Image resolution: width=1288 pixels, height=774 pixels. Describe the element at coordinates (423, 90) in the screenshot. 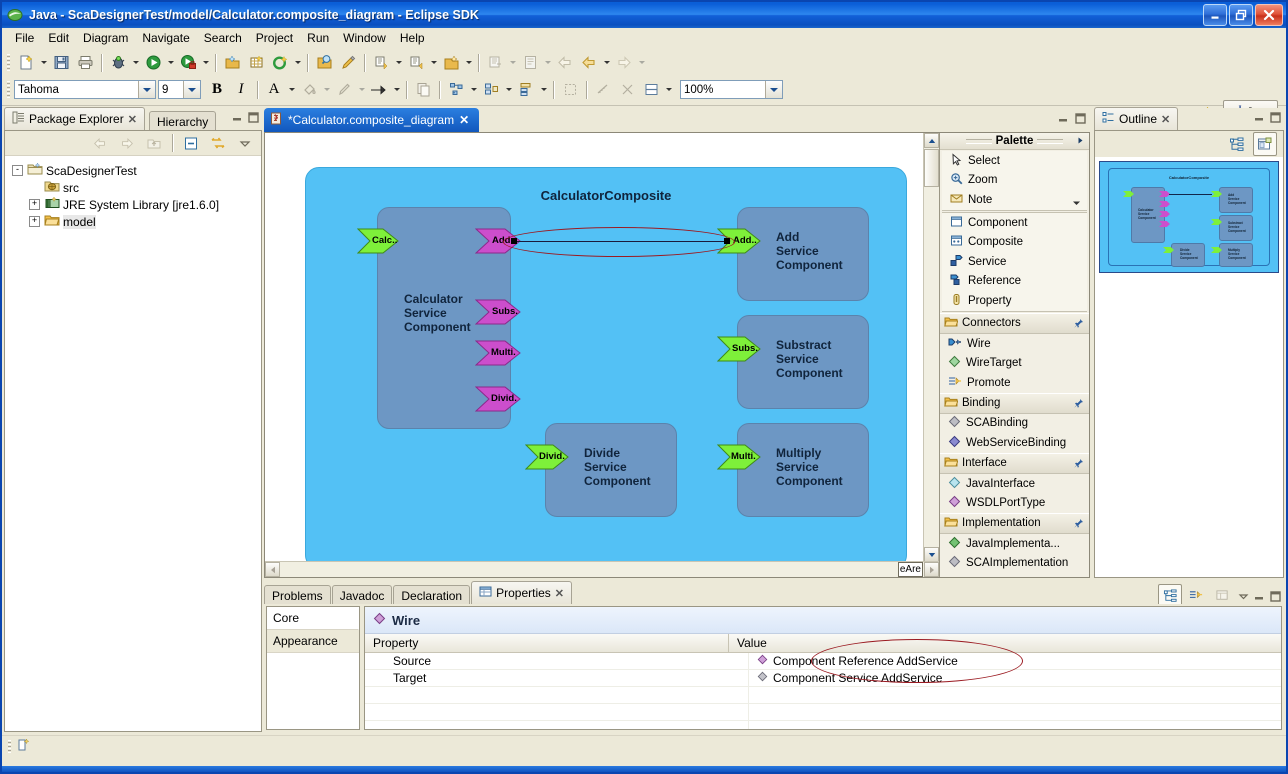

I see `copy-appearance-icon` at that location.